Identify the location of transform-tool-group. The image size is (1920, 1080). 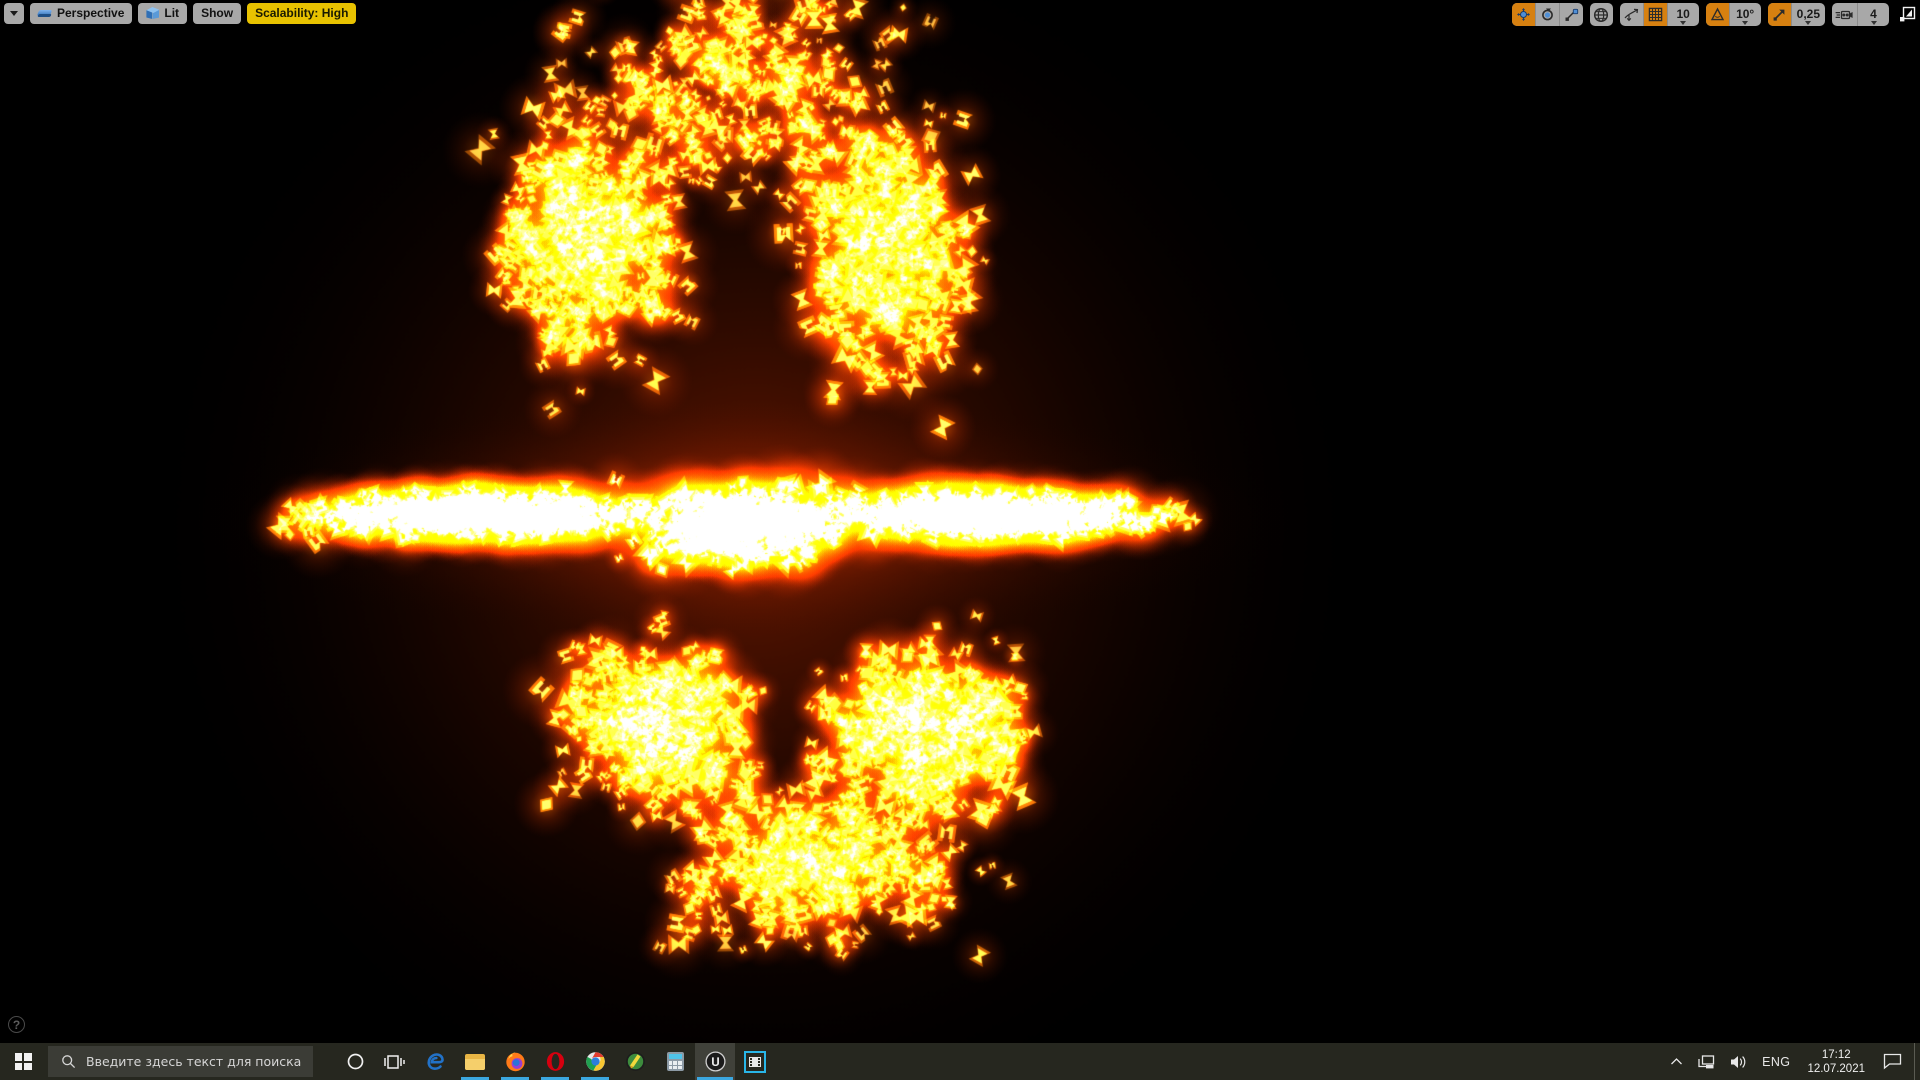
(1547, 14).